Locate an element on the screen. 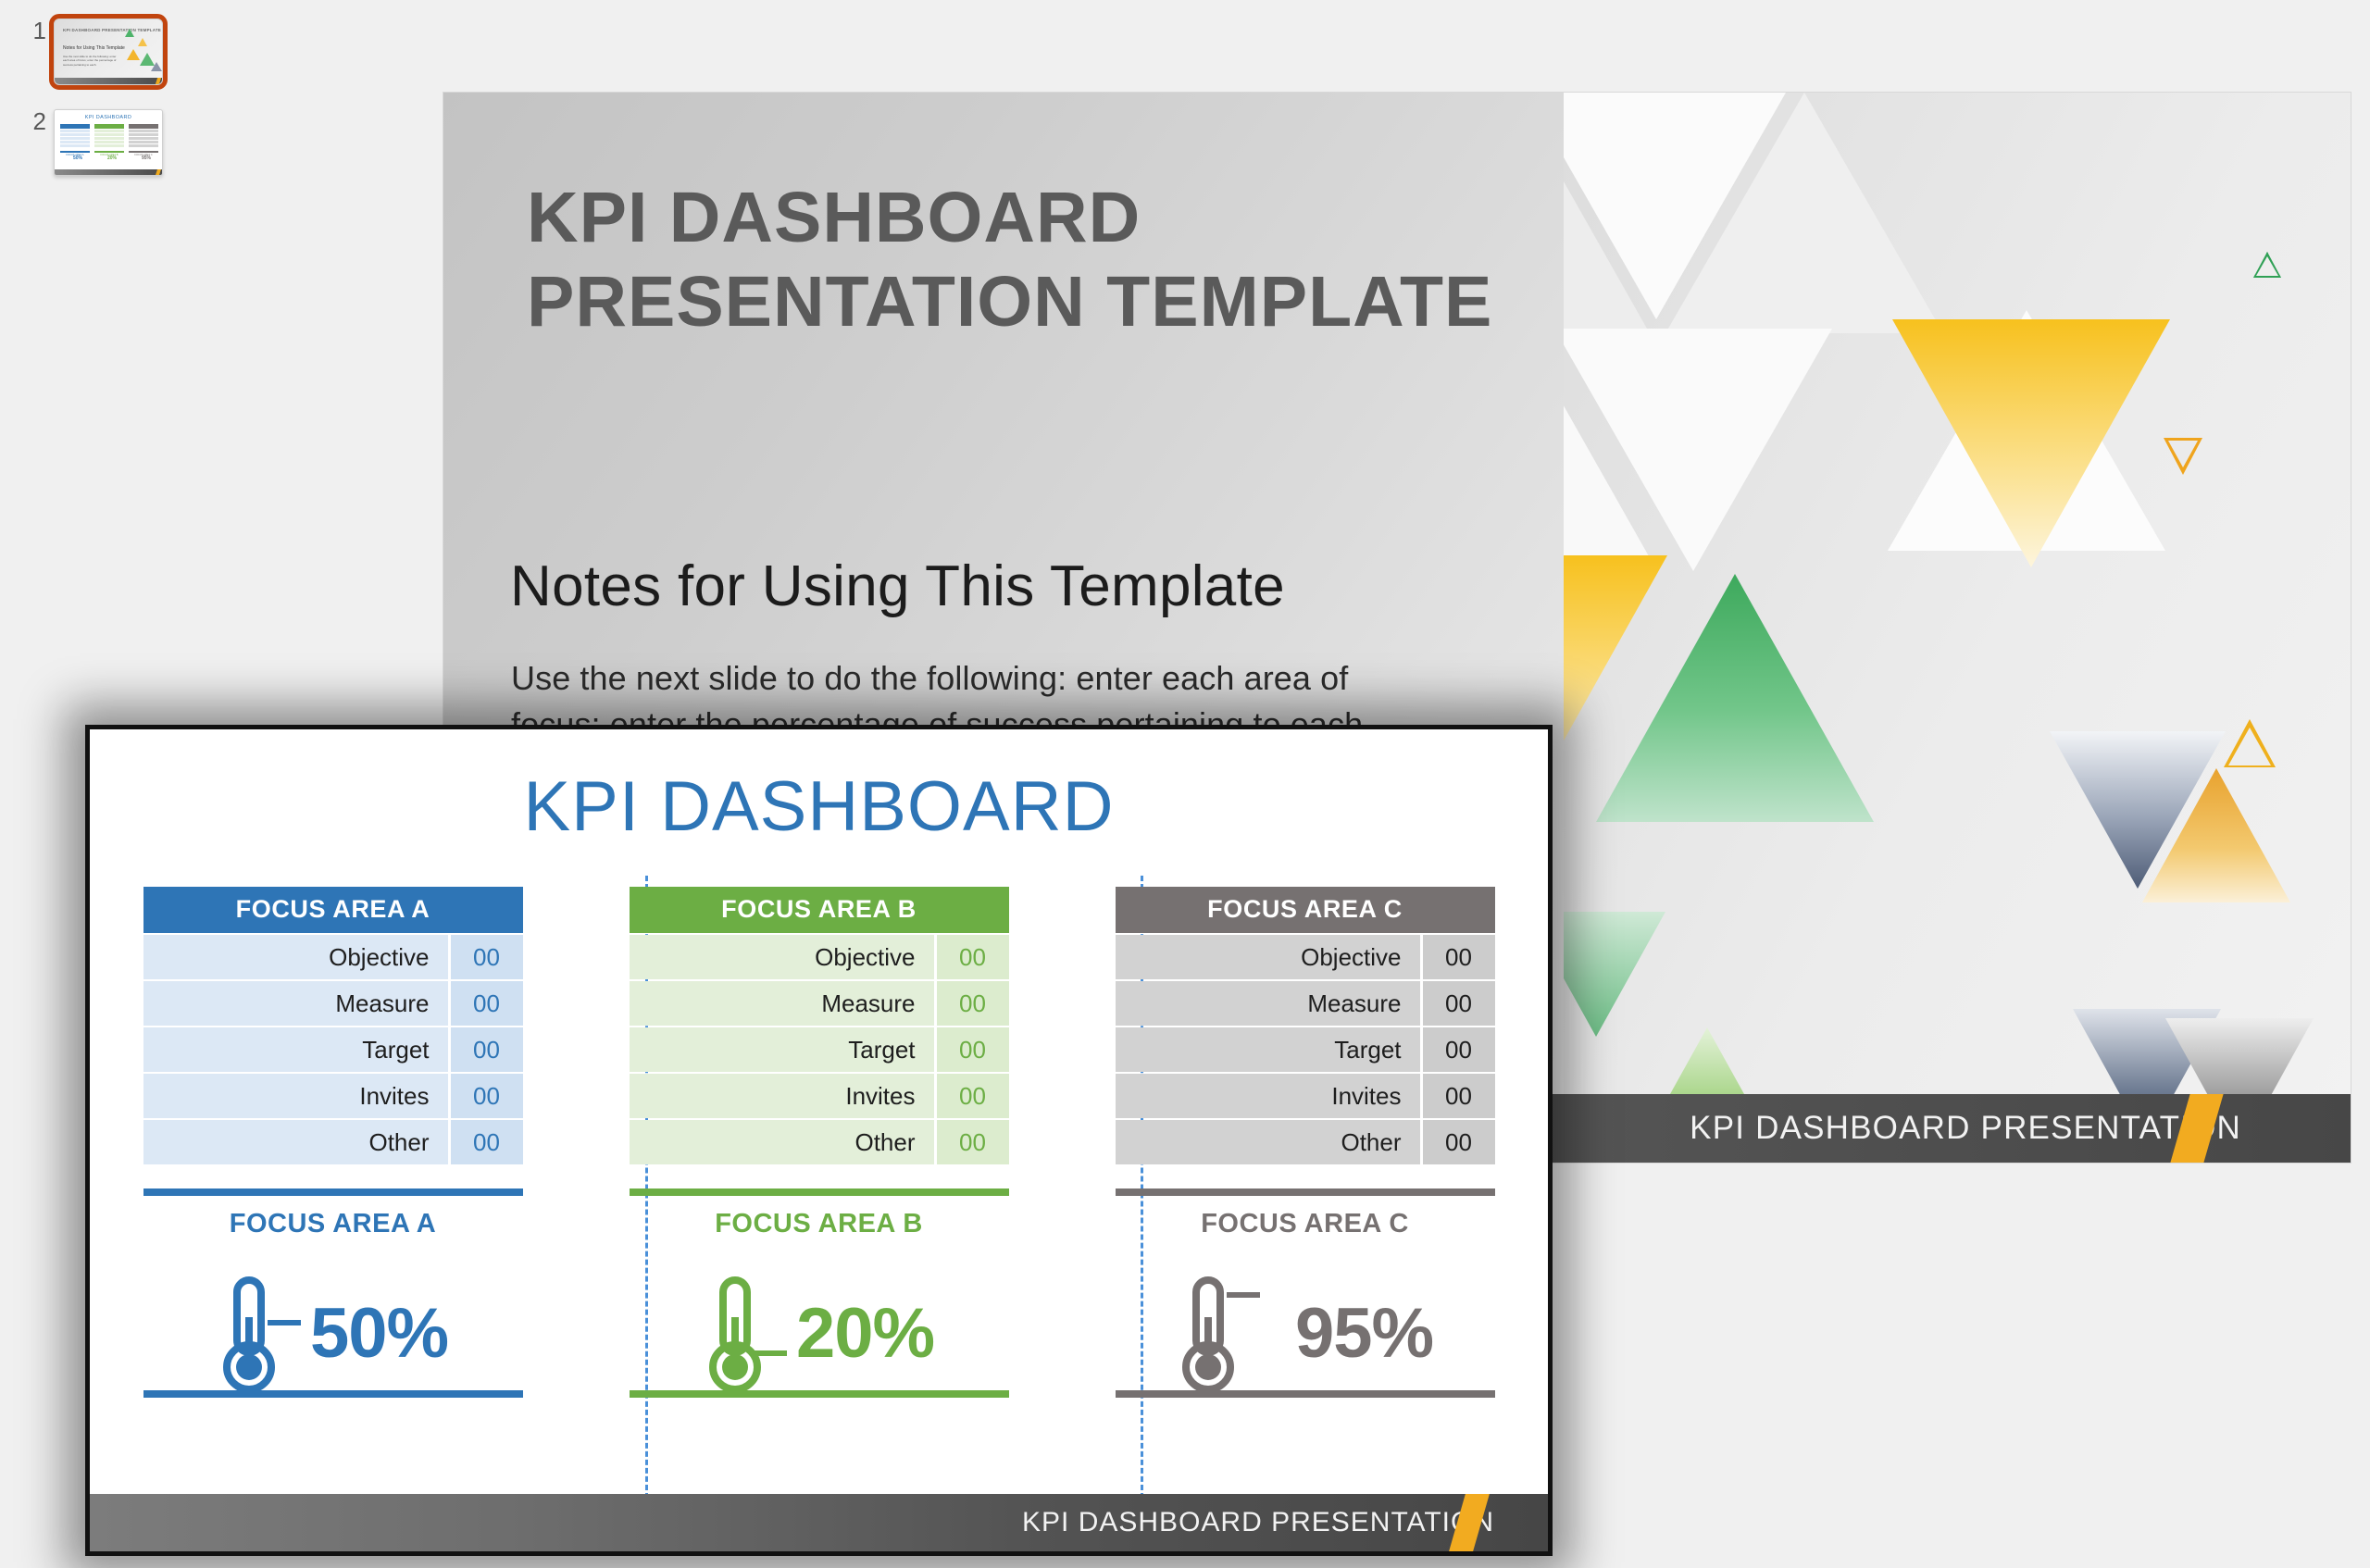 The height and width of the screenshot is (1568, 2370). thumbnail-2-title: KPI DASHBOARD is located at coordinates (108, 117).